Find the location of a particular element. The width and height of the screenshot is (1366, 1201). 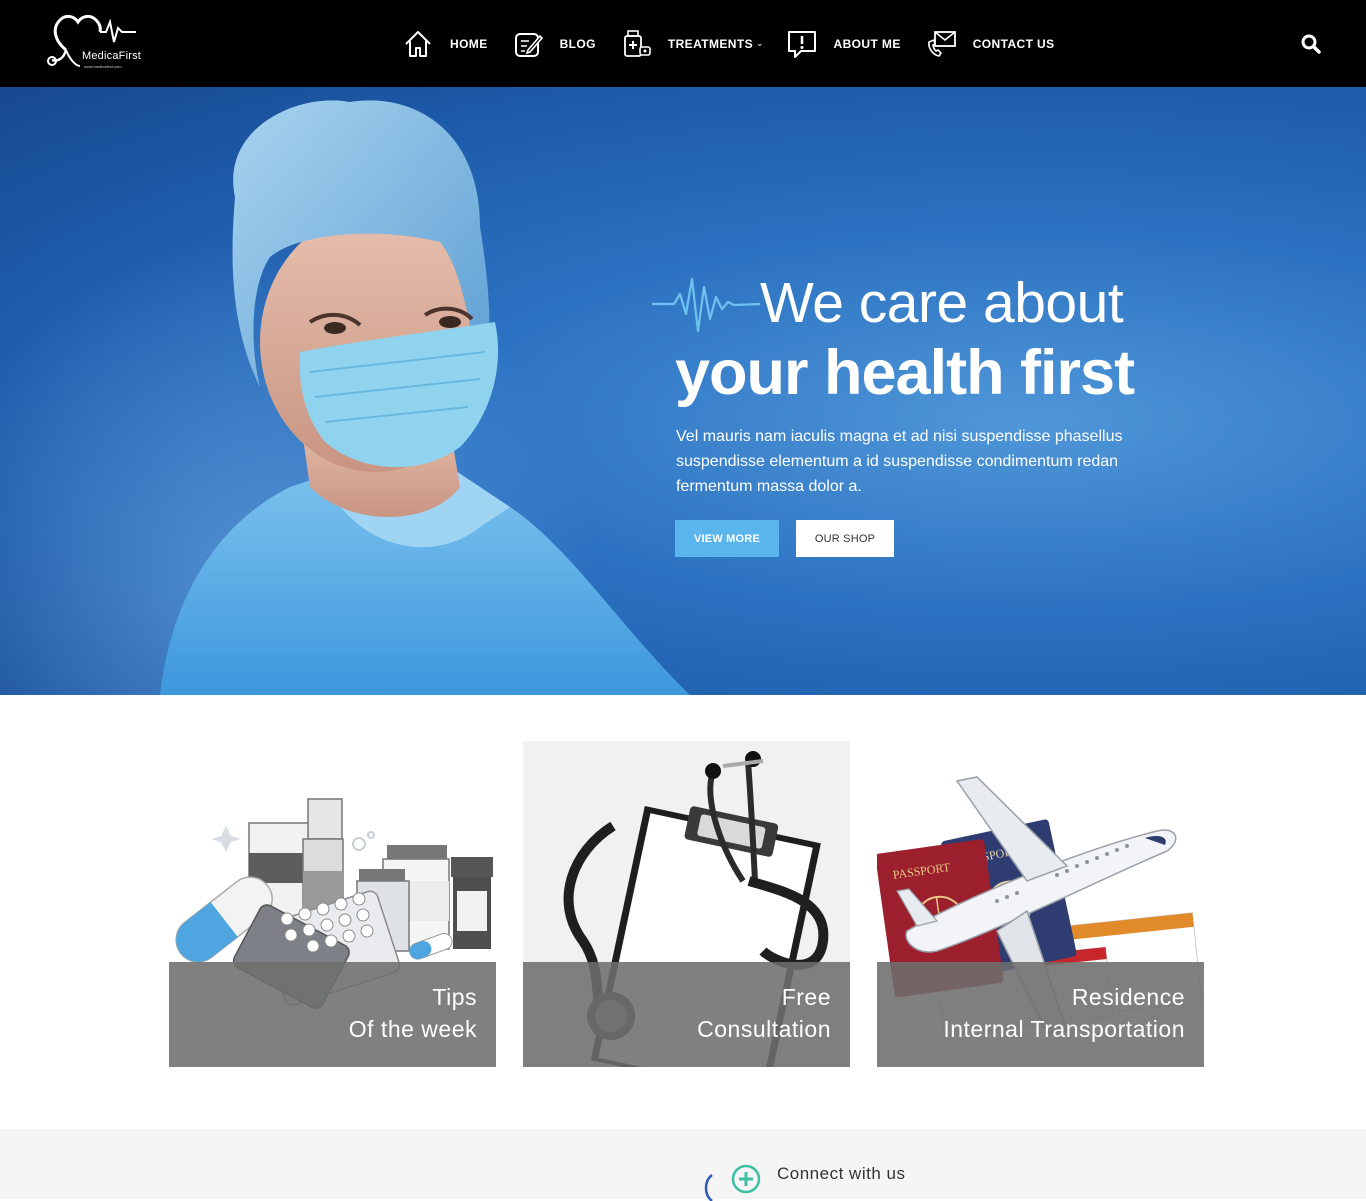

search-button is located at coordinates (1311, 44).